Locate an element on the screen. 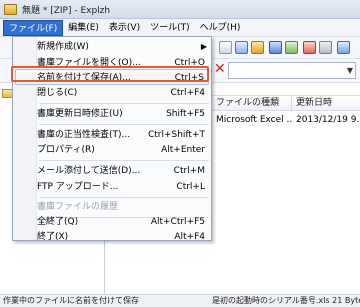 This screenshot has height=307, width=360. menu-item-shortcut: Ctrl+Shift+T is located at coordinates (176, 135).